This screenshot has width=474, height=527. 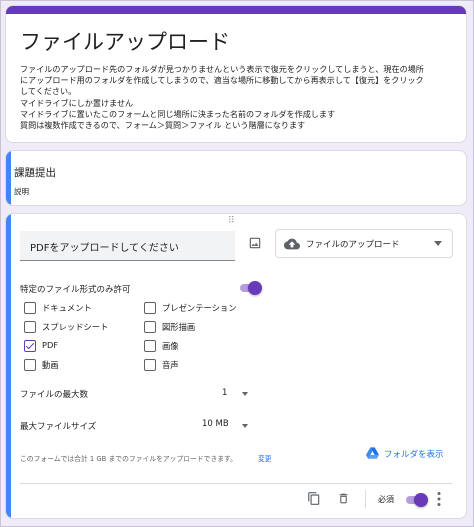 I want to click on section-description: 説明, so click(x=21, y=191).